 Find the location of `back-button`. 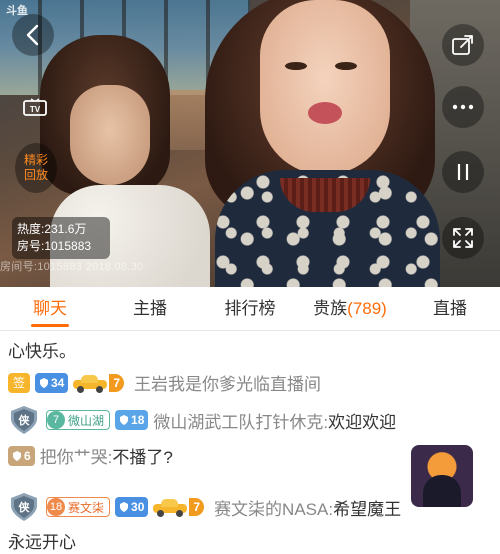

back-button is located at coordinates (33, 35).